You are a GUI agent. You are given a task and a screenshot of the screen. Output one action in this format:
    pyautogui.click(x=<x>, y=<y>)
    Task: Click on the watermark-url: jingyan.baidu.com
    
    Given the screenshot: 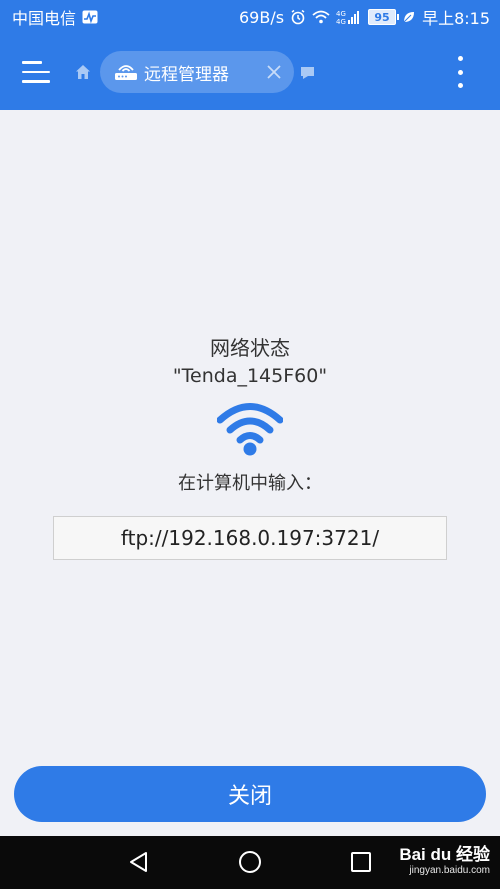 What is the action you would take?
    pyautogui.click(x=449, y=870)
    